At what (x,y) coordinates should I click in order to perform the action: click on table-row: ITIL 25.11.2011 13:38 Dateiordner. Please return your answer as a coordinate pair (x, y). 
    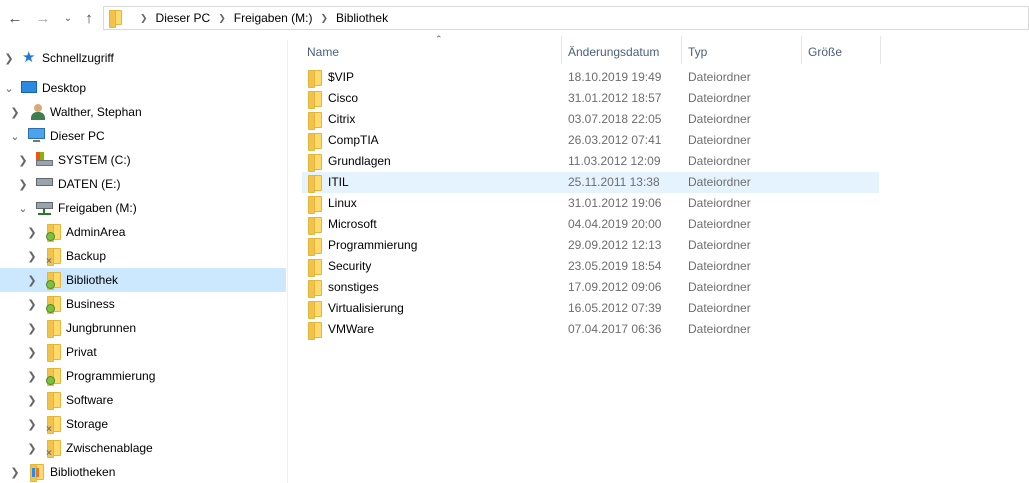
    Looking at the image, I should click on (590, 182).